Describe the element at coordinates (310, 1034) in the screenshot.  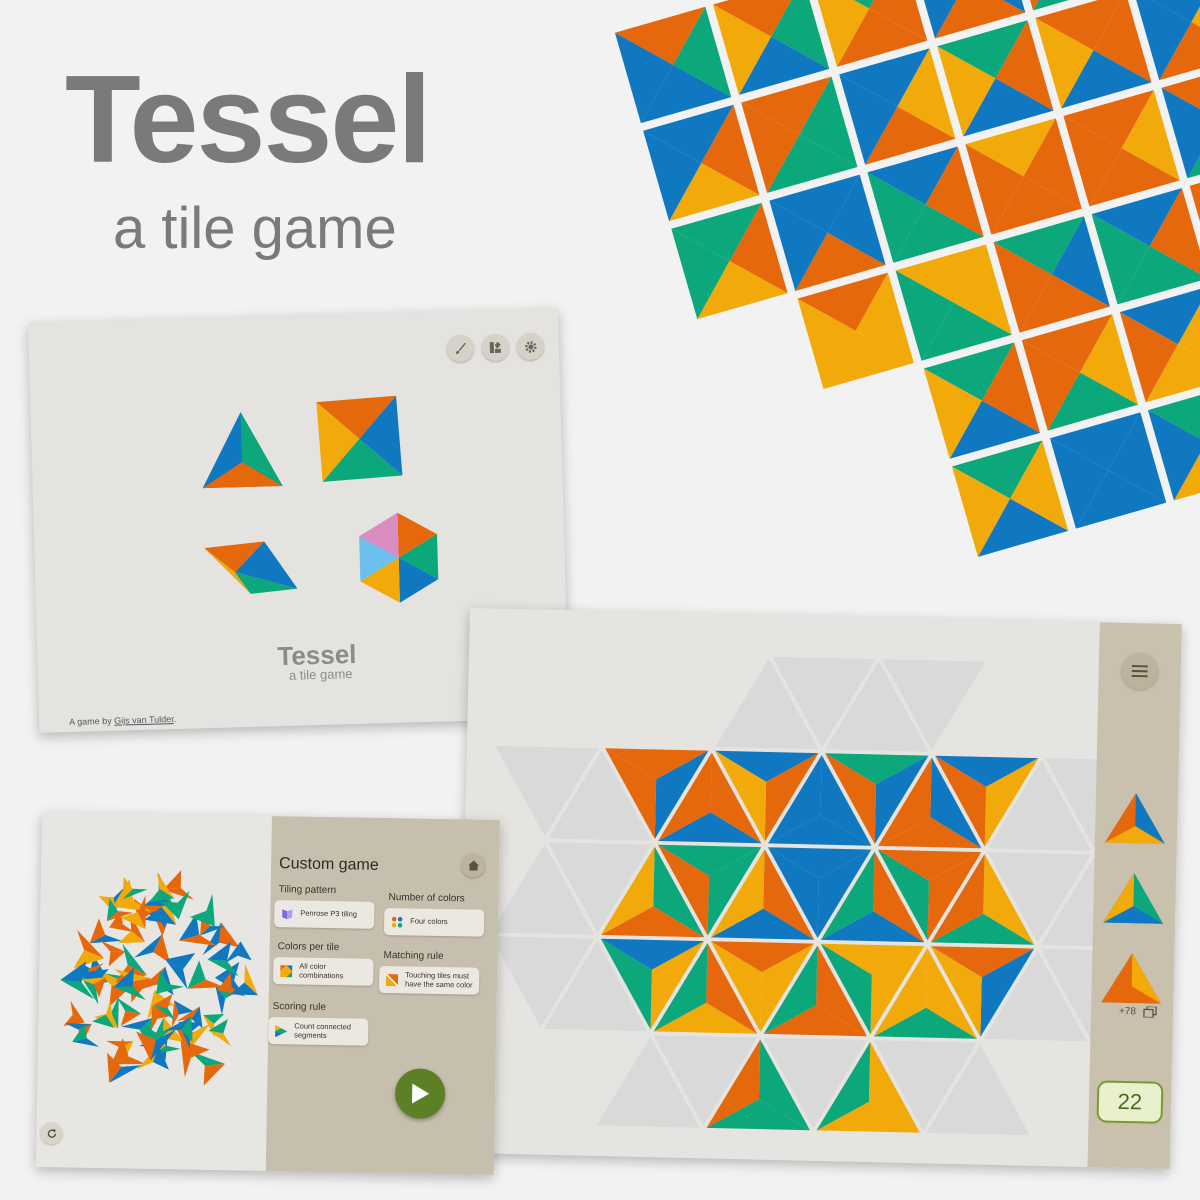
I see `scoring-rule-value-line2: segments` at that location.